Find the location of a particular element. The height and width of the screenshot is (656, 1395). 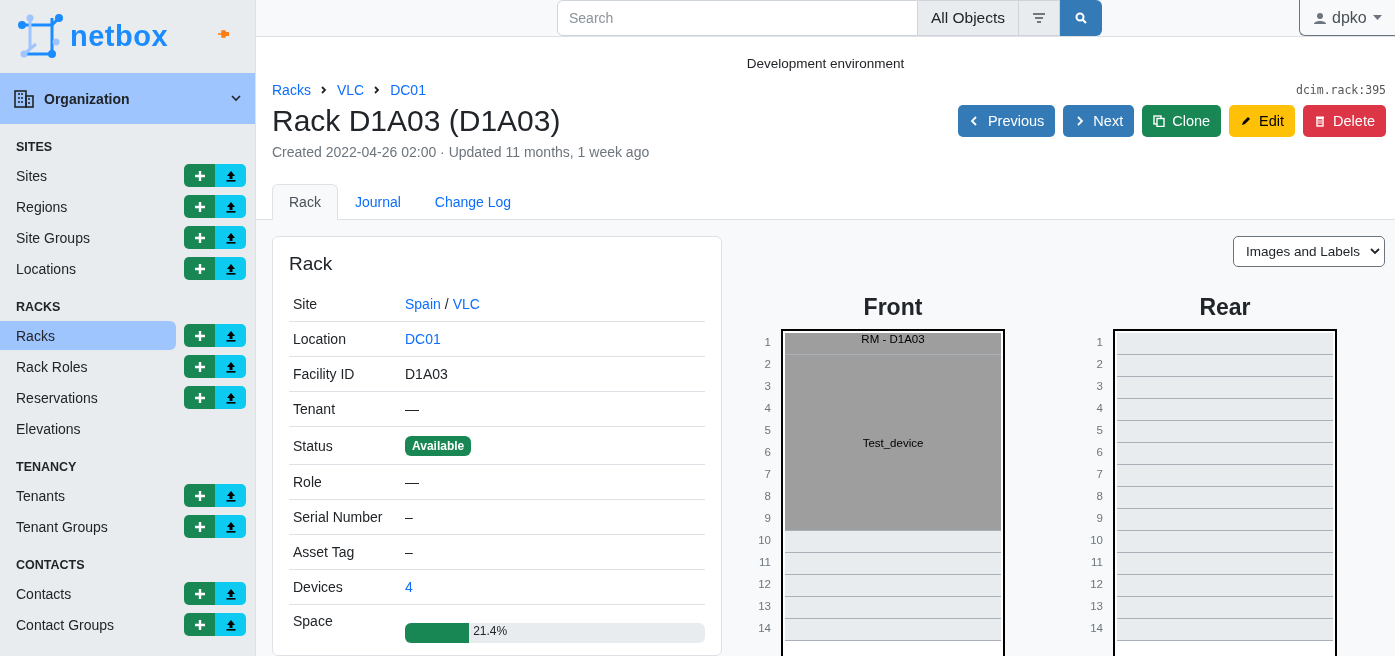

field-label: Role is located at coordinates (307, 482).